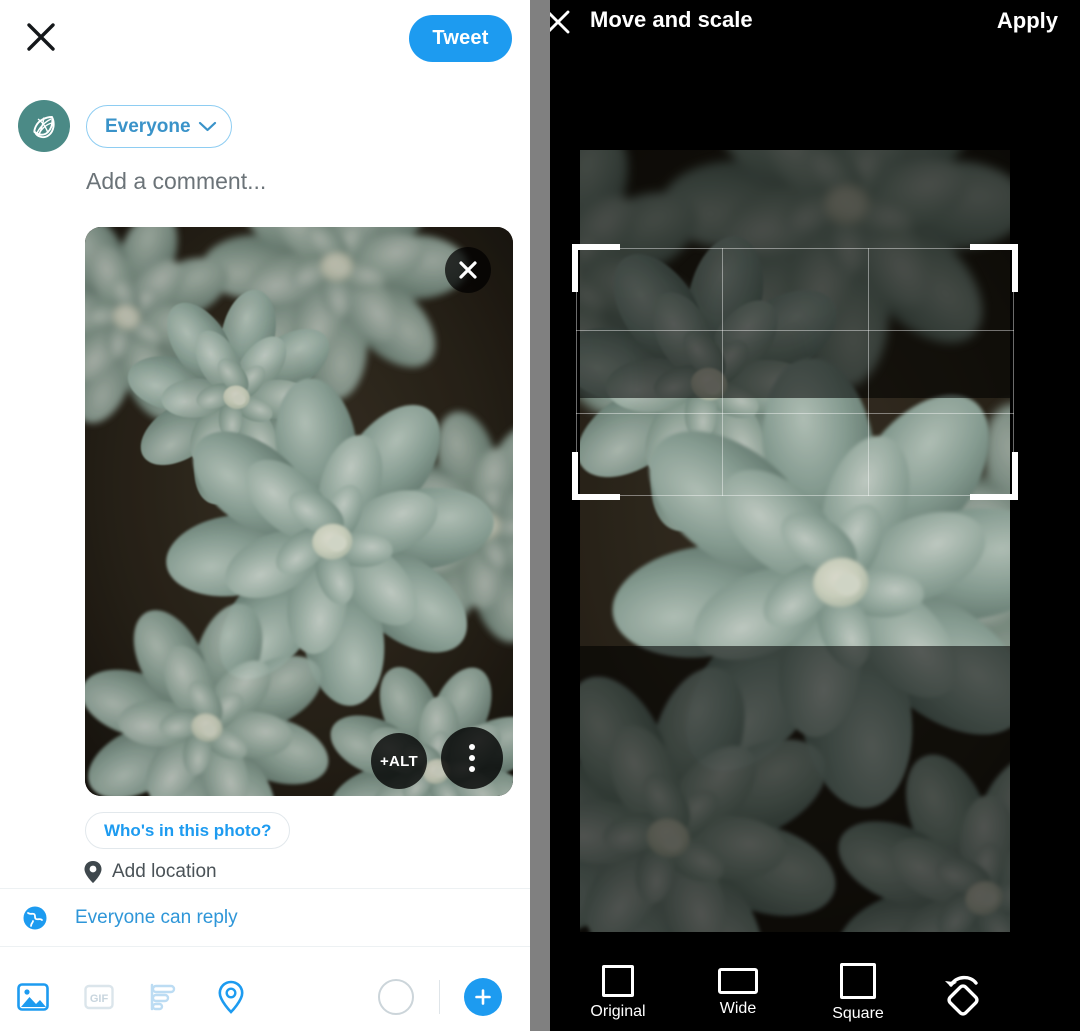 Image resolution: width=1080 pixels, height=1031 pixels. I want to click on ratio-original-button: Original, so click(618, 993).